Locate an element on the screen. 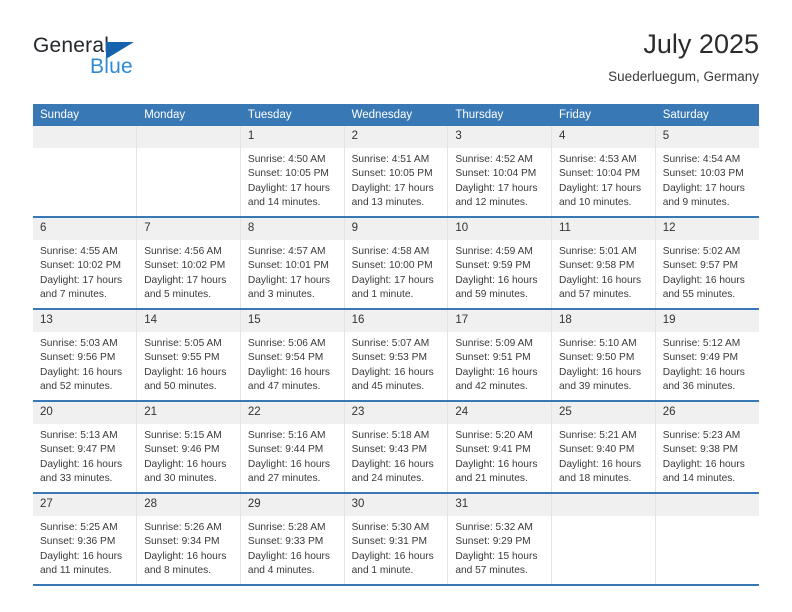 Image resolution: width=792 pixels, height=612 pixels. day-number: 11 is located at coordinates (603, 229).